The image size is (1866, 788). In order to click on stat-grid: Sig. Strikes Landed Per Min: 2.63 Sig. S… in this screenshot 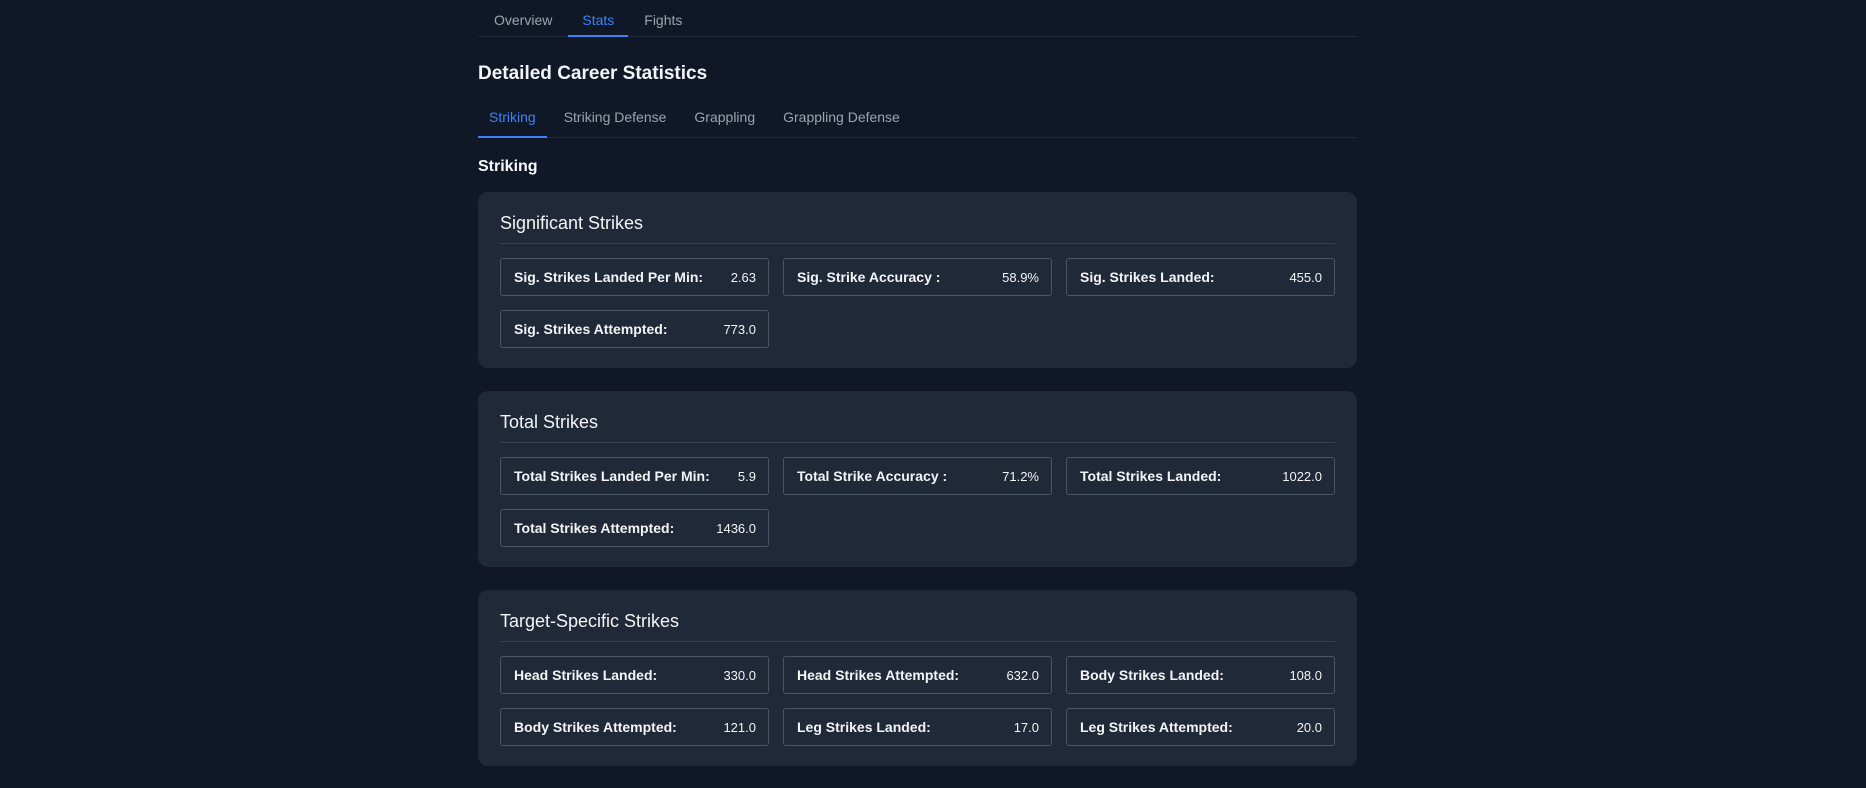, I will do `click(917, 303)`.